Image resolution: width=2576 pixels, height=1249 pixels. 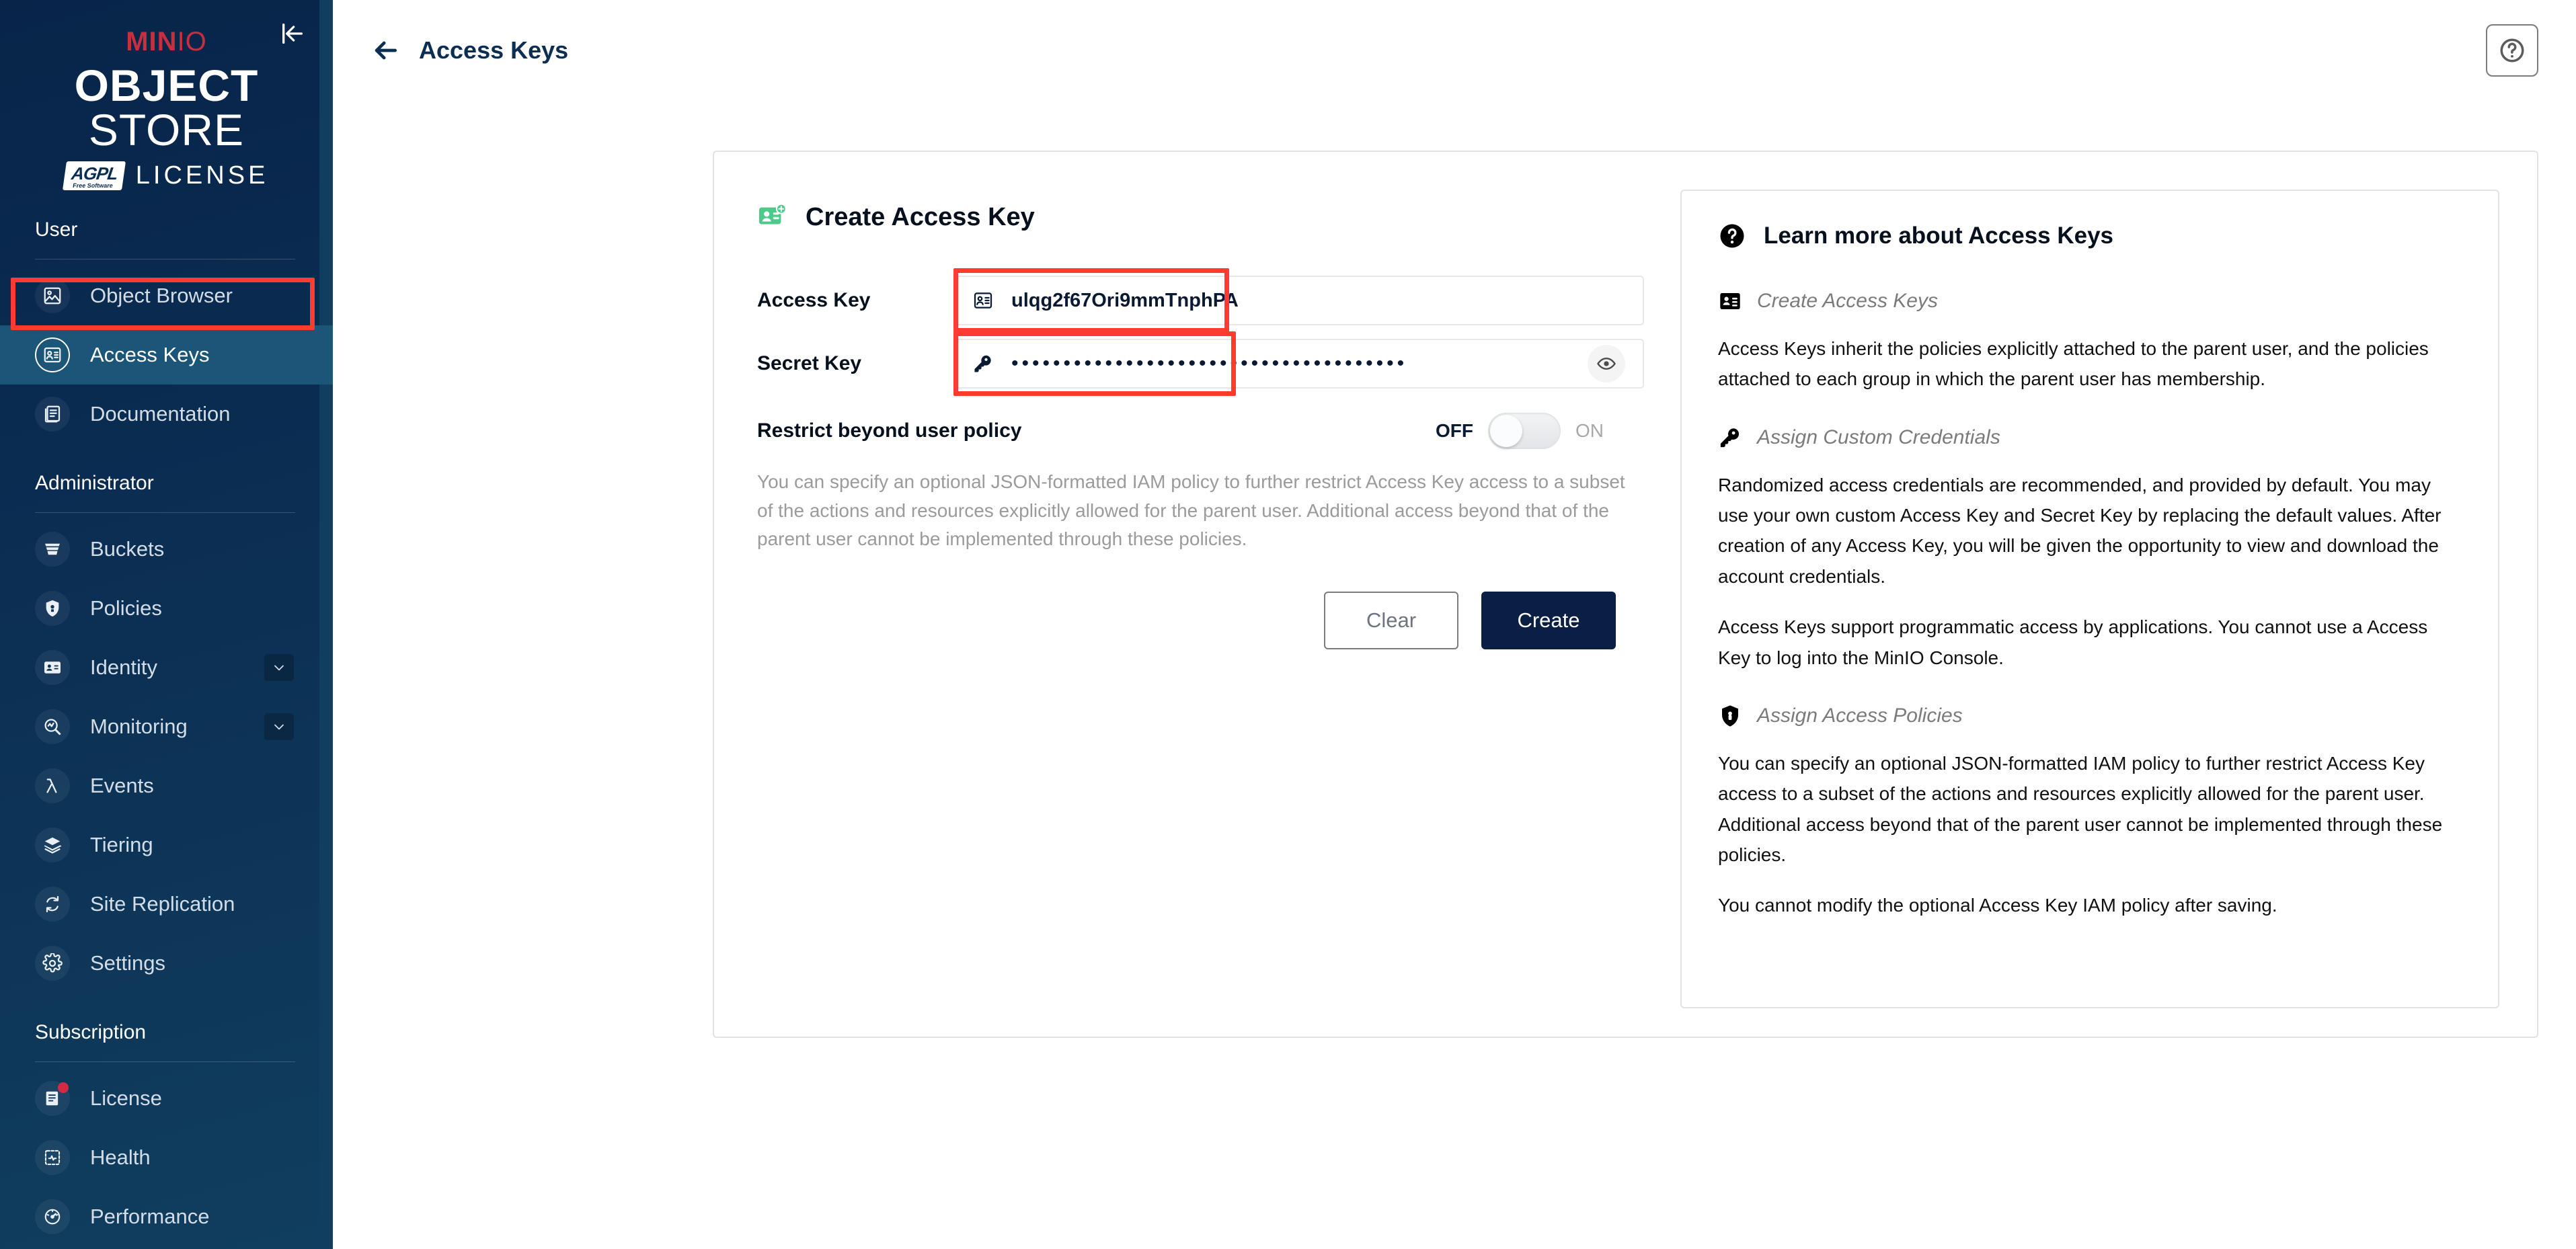 What do you see at coordinates (150, 1216) in the screenshot?
I see `sidebar-item-label: Performance` at bounding box center [150, 1216].